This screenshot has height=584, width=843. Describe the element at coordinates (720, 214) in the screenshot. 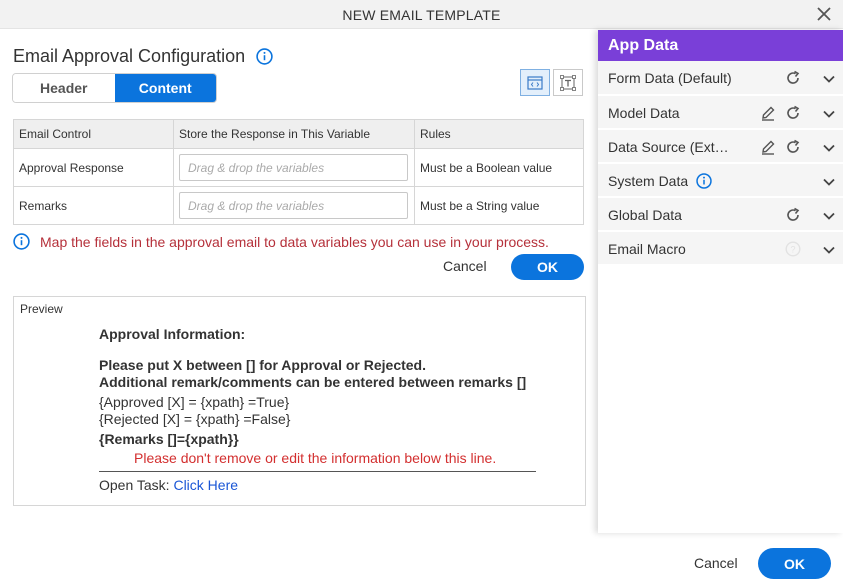

I see `app-data-item-global-data: Global Data` at that location.